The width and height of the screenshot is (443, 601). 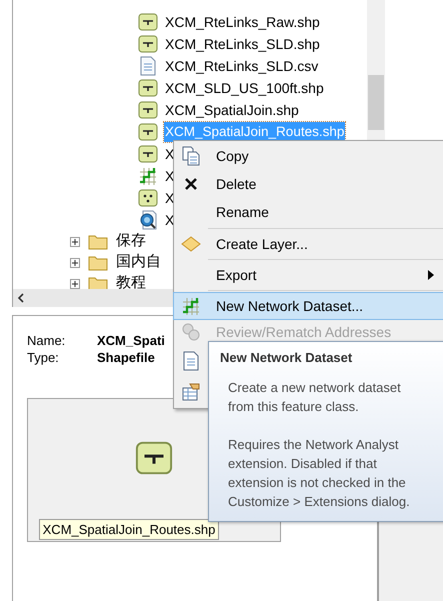 I want to click on tree-item: XCM_RteLinks_Raw.shp, so click(x=242, y=22).